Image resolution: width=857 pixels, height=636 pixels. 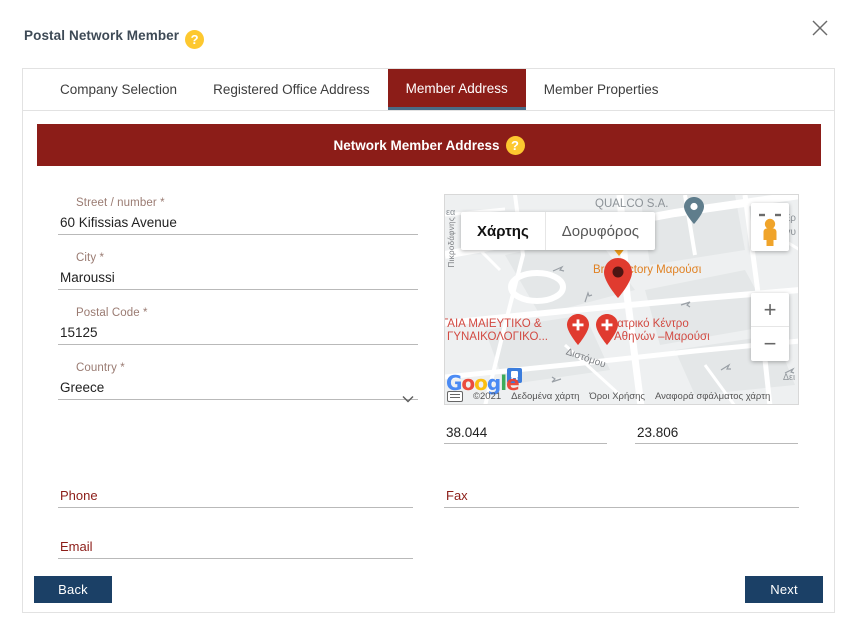 I want to click on map-label-hospital-left-1: ΓΑΙΑ ΜΑΙΕΥΤΙΚΟ &, so click(x=493, y=324).